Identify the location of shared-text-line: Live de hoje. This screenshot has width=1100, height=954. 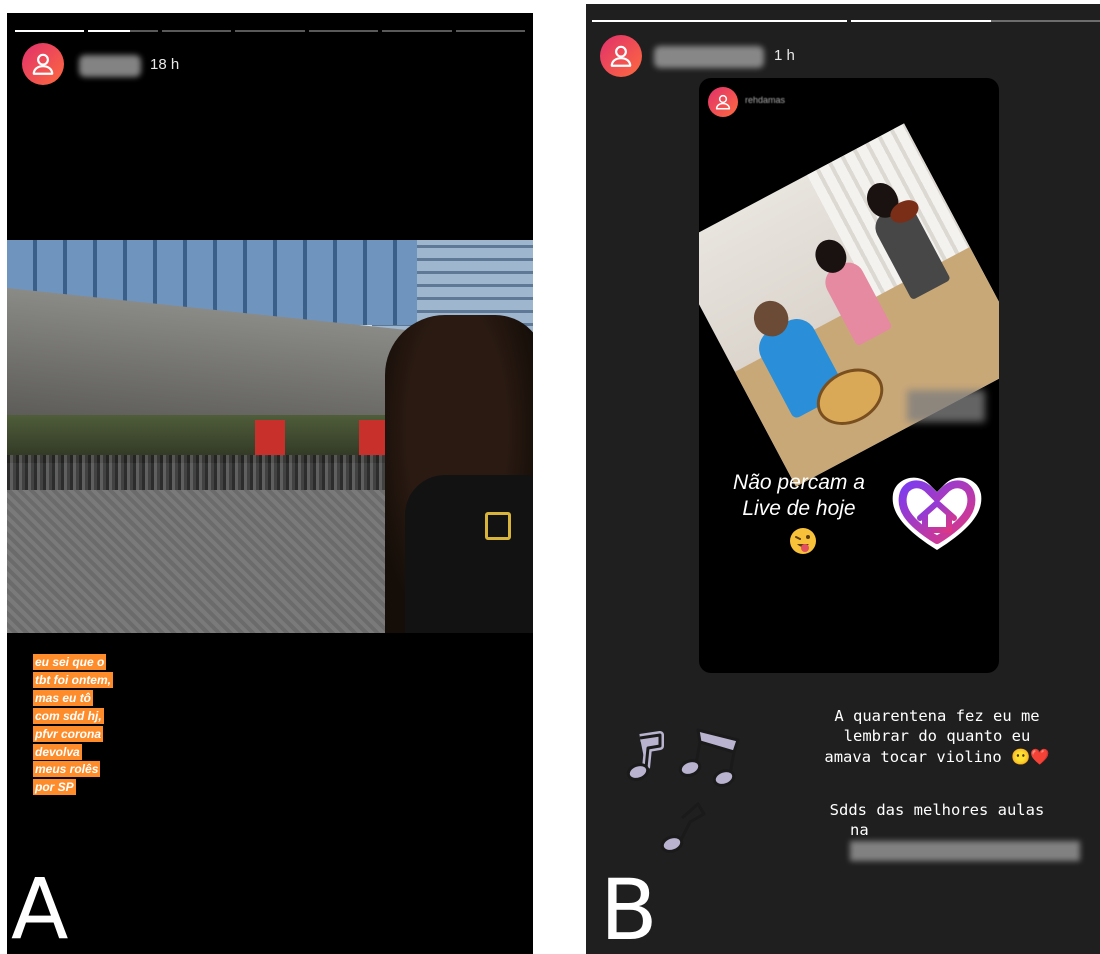
(799, 509).